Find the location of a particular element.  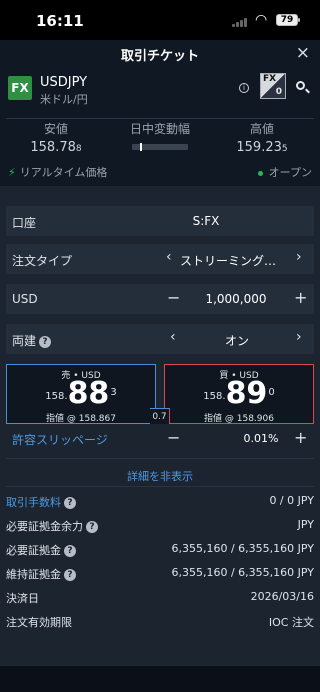

wifi-icon: ◠ is located at coordinates (261, 20).